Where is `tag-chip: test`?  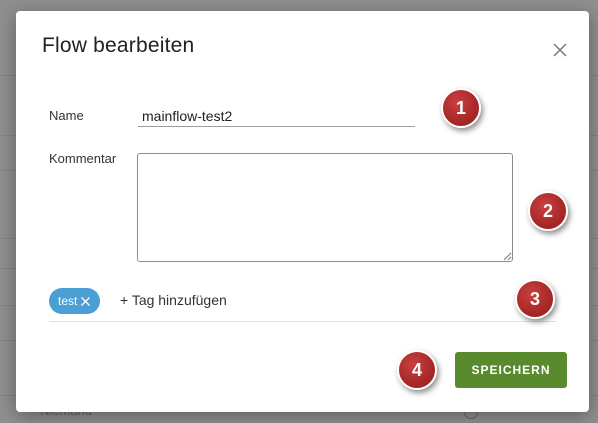 tag-chip: test is located at coordinates (75, 301).